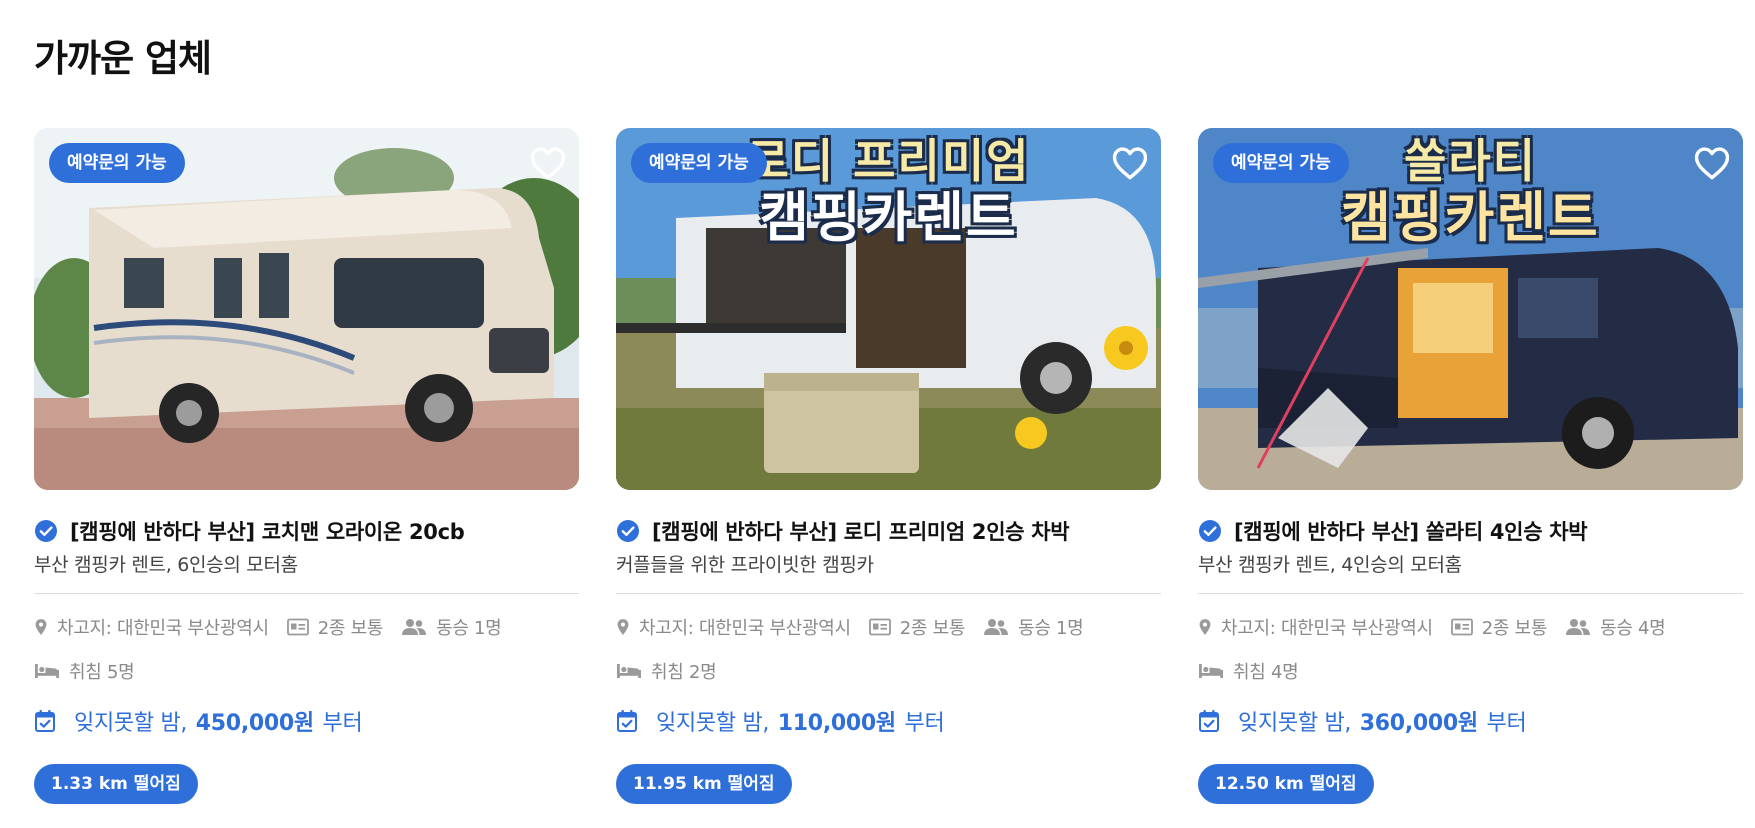 This screenshot has height=828, width=1755. What do you see at coordinates (1411, 531) in the screenshot?
I see `listing-title: [캠핑에 반하다 부산] 쏠라티 4인승 차박` at bounding box center [1411, 531].